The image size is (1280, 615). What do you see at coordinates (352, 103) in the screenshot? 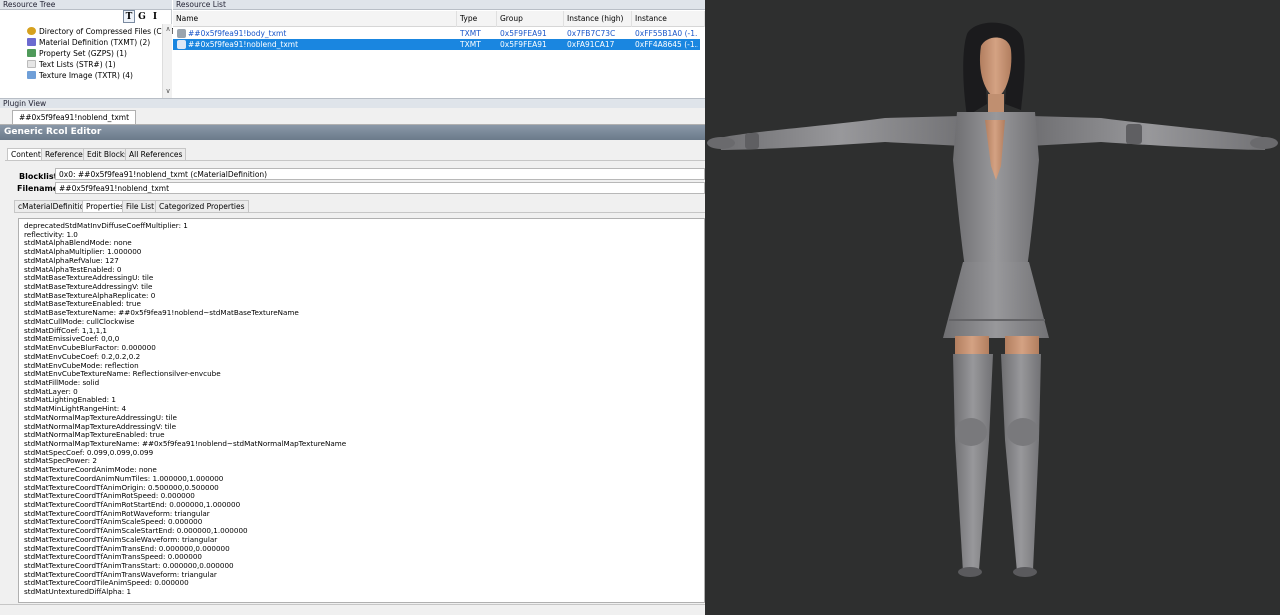
I see `plugin-view-header: Plugin View` at bounding box center [352, 103].